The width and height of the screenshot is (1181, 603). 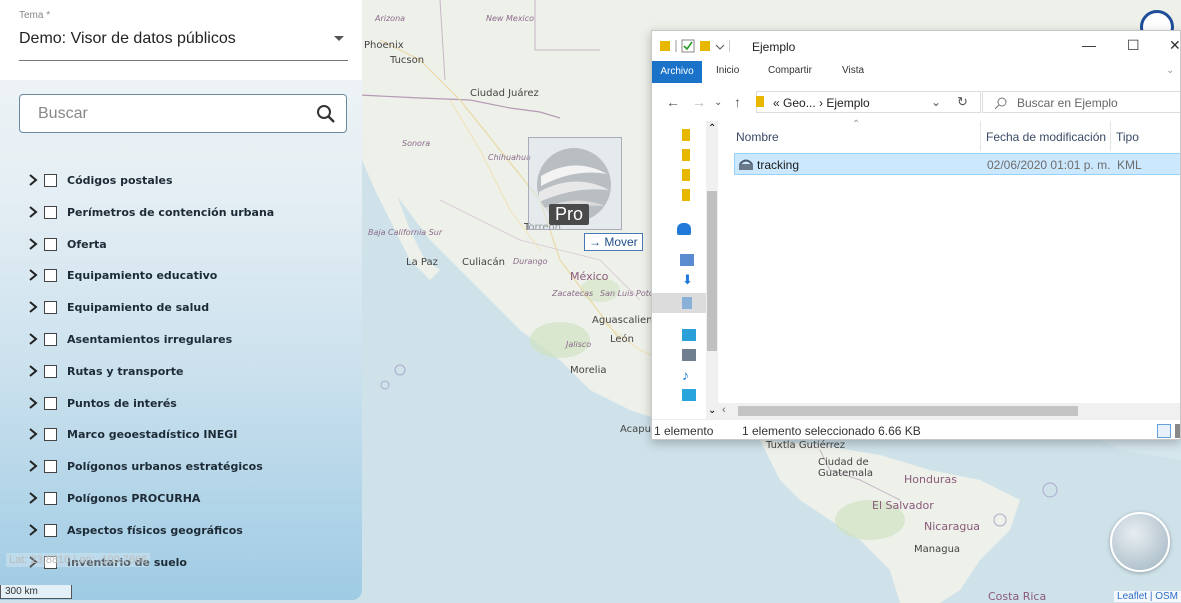 What do you see at coordinates (36, 592) in the screenshot?
I see `scale-bar: 300 km` at bounding box center [36, 592].